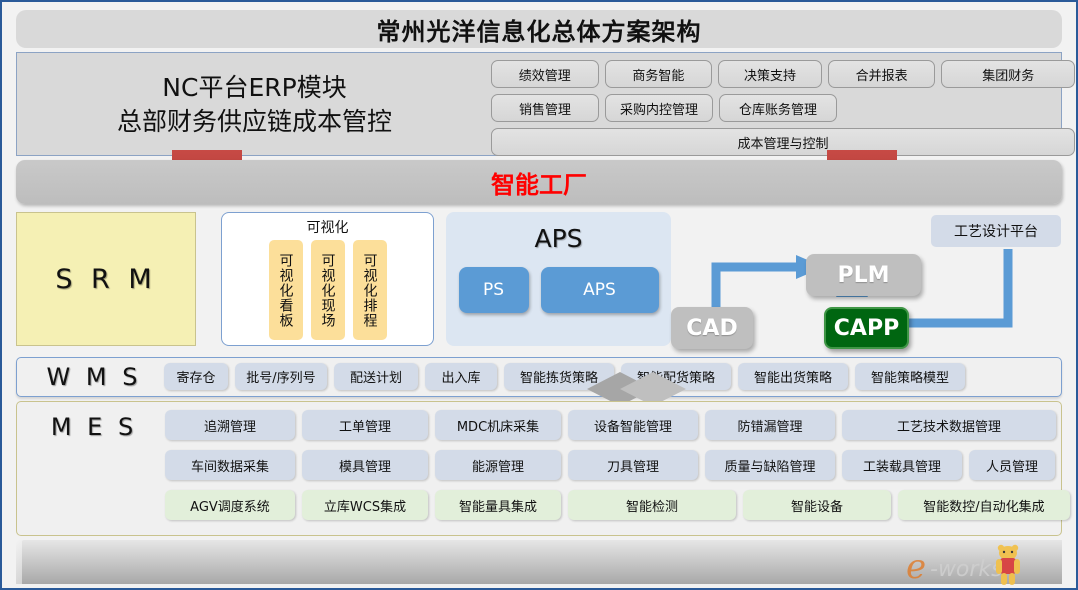 The width and height of the screenshot is (1078, 590). Describe the element at coordinates (230, 505) in the screenshot. I see `mes-item-agv-dispatch: AGV调度系统` at that location.